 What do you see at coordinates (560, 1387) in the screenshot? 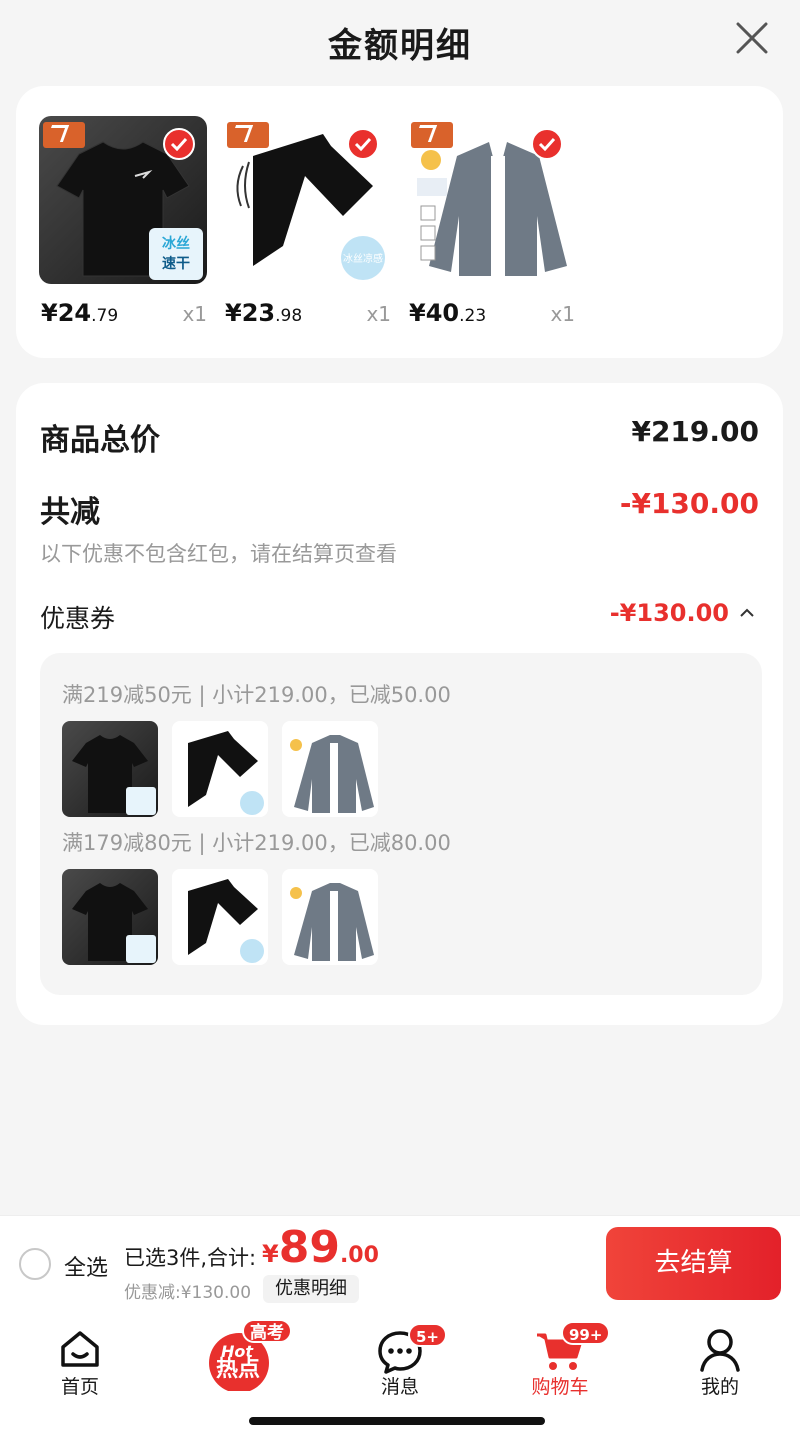
I see `tab-label: 购物车` at bounding box center [560, 1387].